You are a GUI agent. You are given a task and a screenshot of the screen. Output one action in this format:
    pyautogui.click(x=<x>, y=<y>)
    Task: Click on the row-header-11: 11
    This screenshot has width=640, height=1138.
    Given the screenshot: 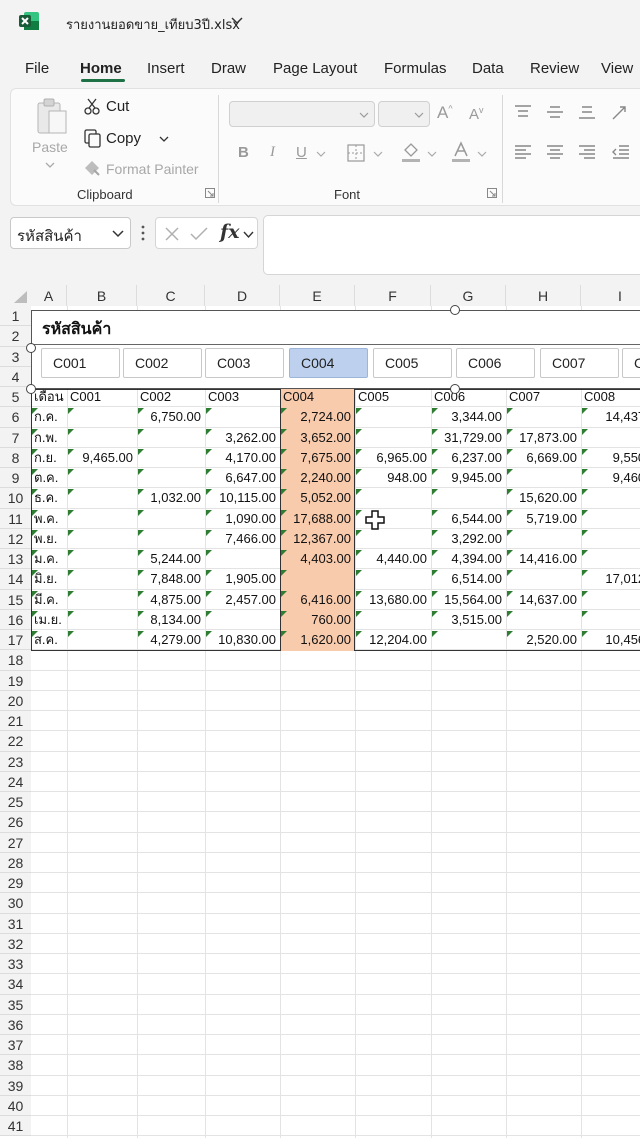 What is the action you would take?
    pyautogui.click(x=15, y=518)
    